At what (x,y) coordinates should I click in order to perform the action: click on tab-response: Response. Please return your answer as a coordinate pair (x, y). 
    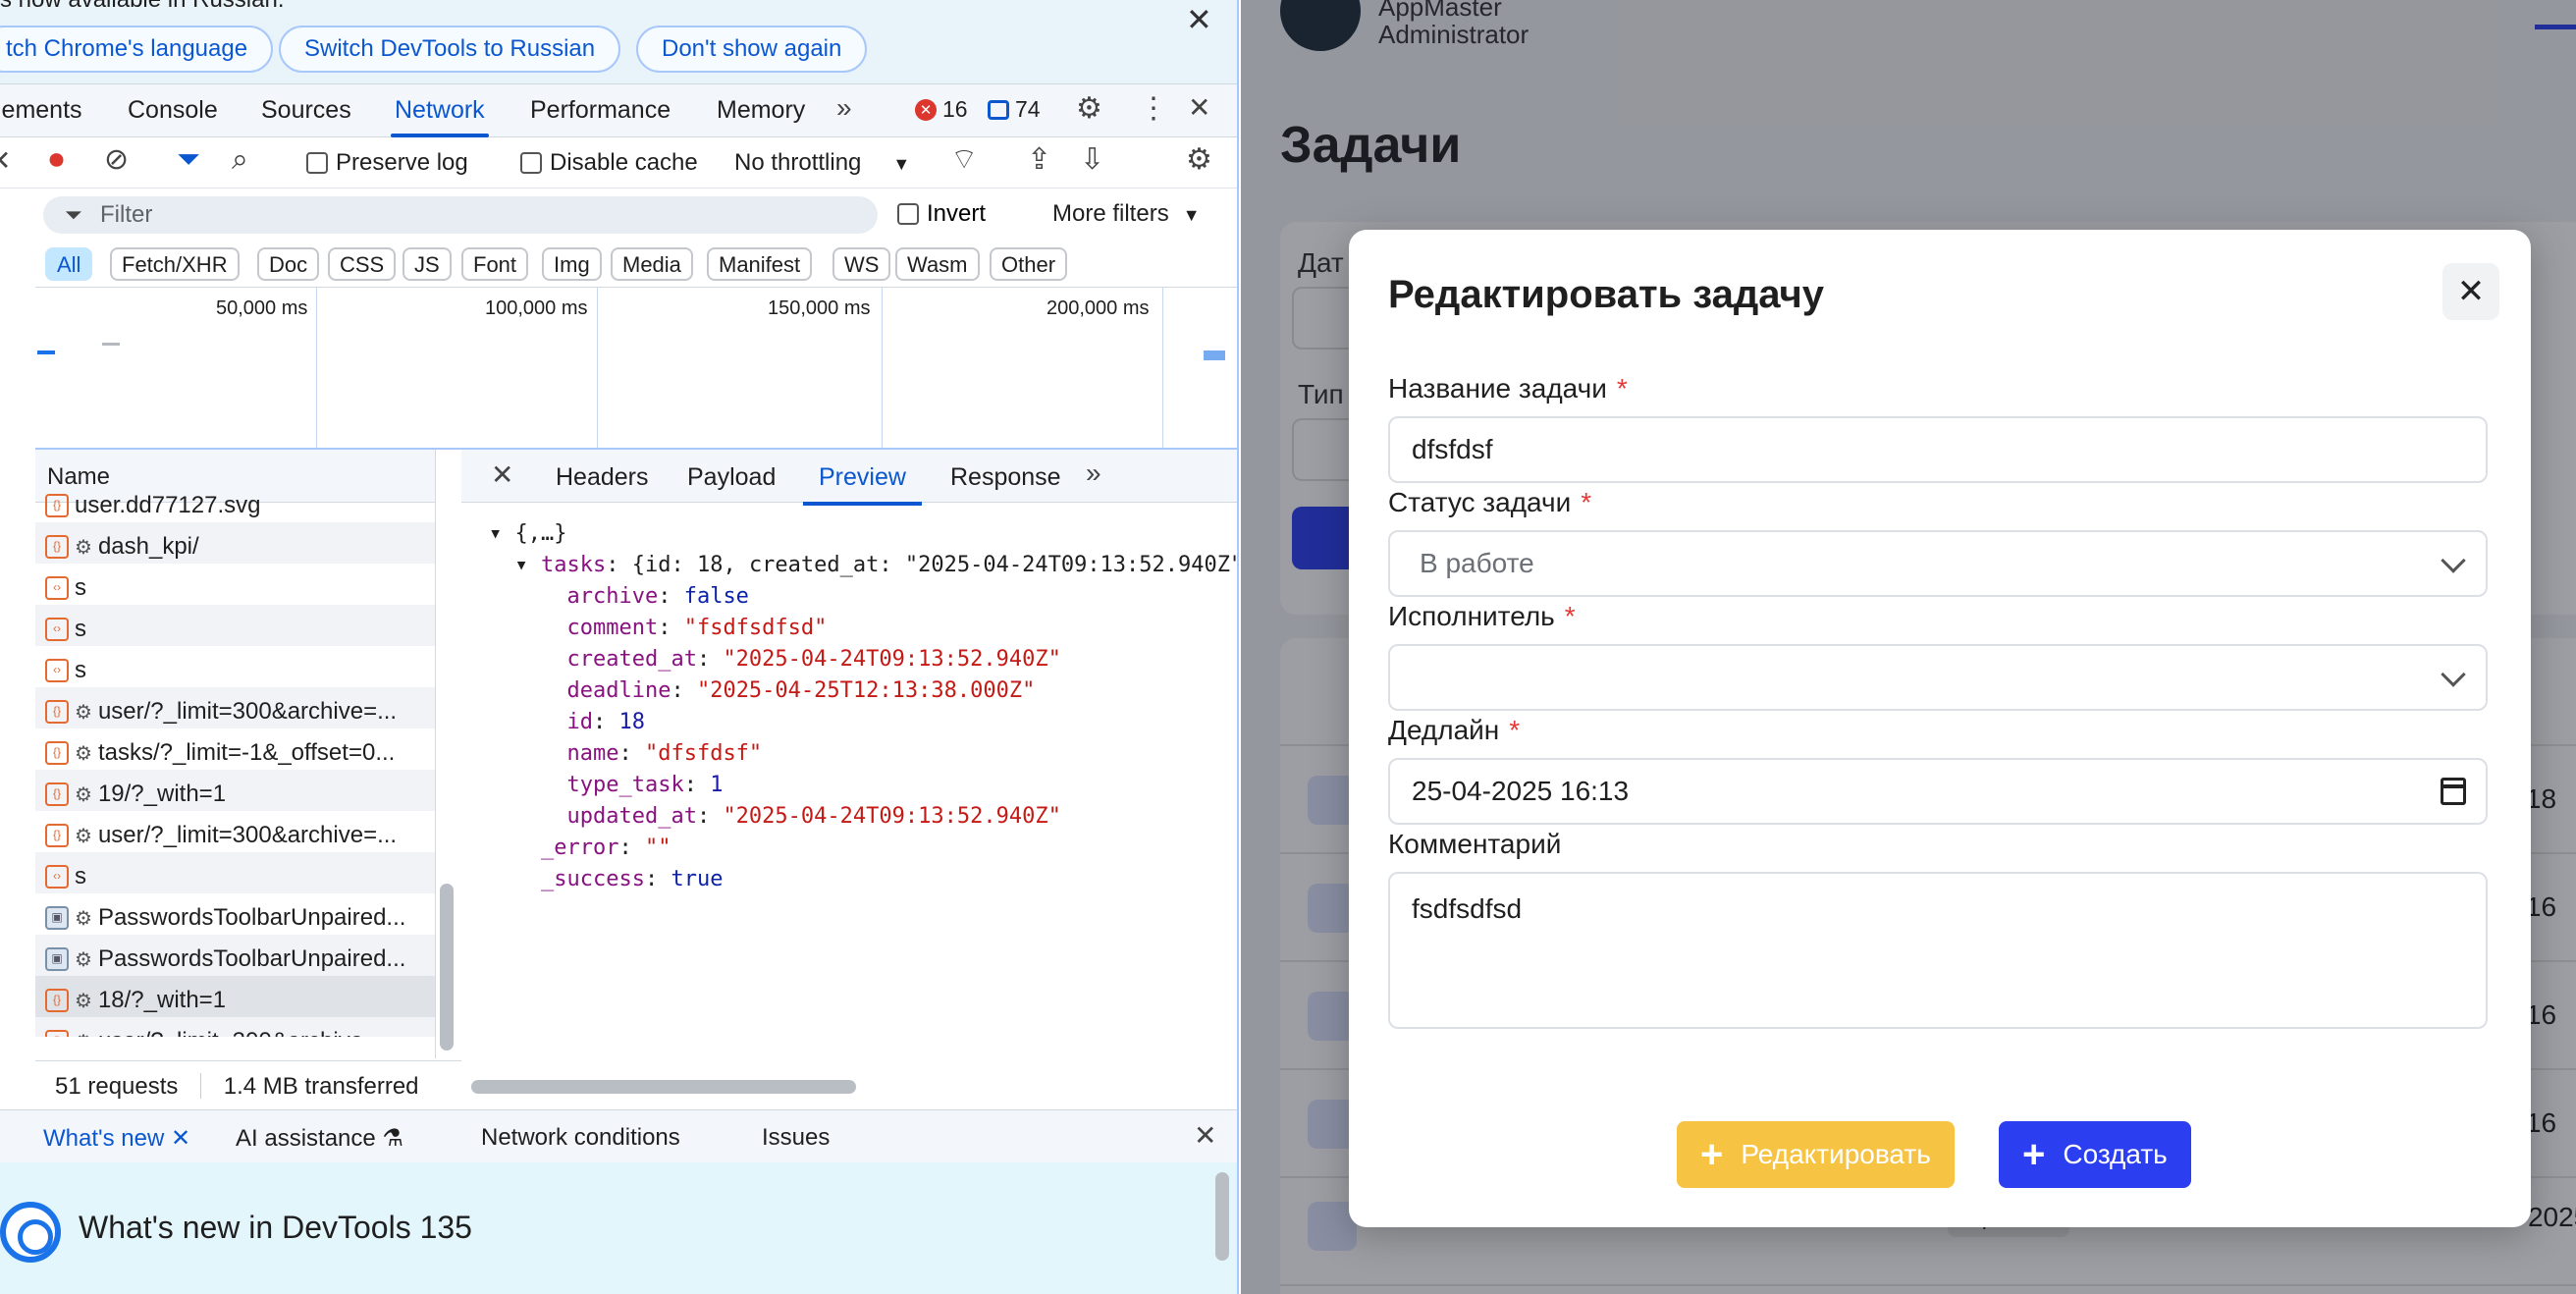
    Looking at the image, I should click on (1005, 478).